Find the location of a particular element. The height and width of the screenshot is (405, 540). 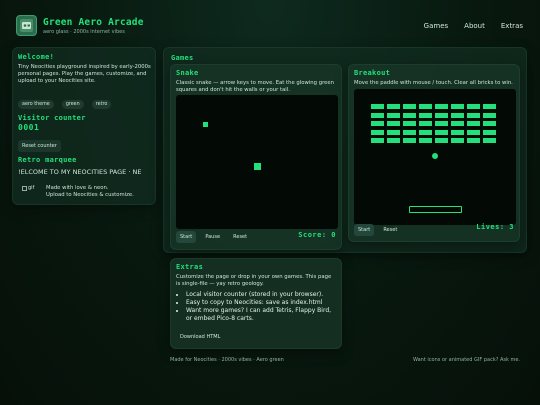

breakout-reset-button: Reset is located at coordinates (390, 230).